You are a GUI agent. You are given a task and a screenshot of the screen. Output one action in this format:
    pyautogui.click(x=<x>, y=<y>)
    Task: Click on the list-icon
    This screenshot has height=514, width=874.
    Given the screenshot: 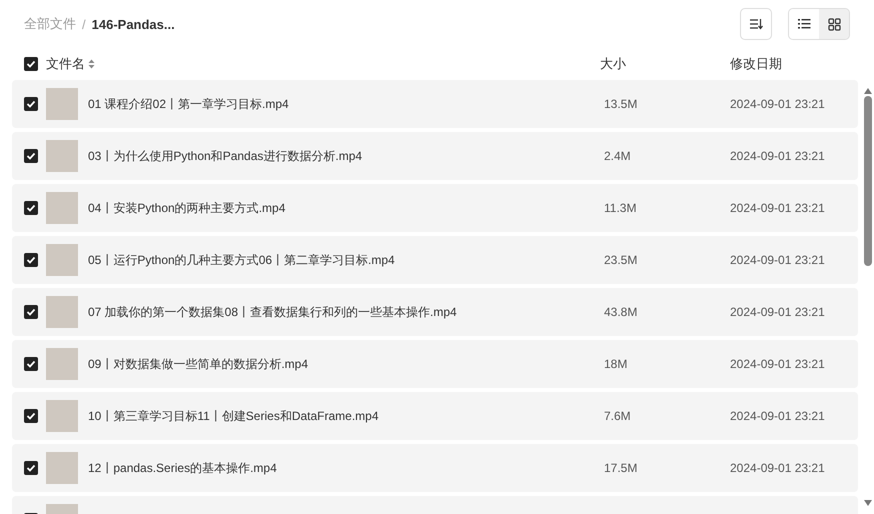 What is the action you would take?
    pyautogui.click(x=804, y=24)
    